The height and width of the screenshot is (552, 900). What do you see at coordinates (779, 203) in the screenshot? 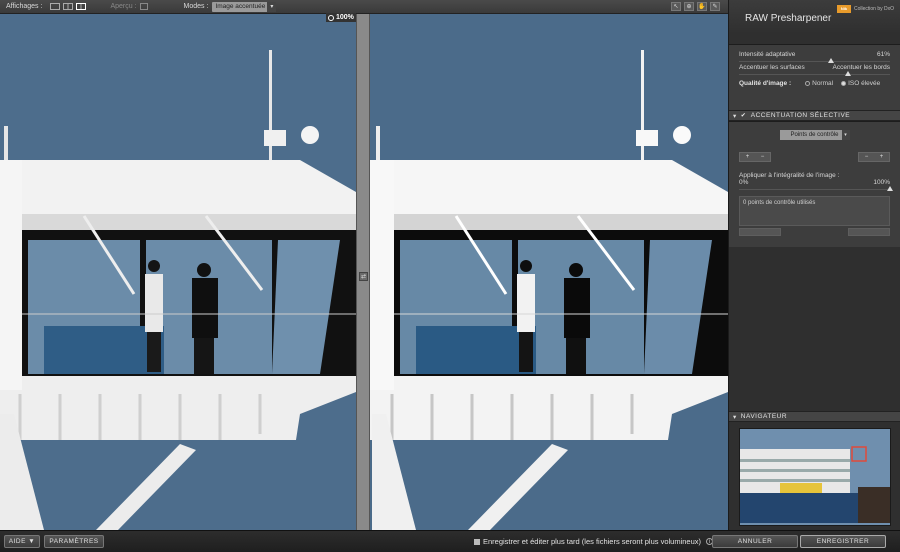
I see `points-used-text: 0 points de contrôle utilisés` at bounding box center [779, 203].